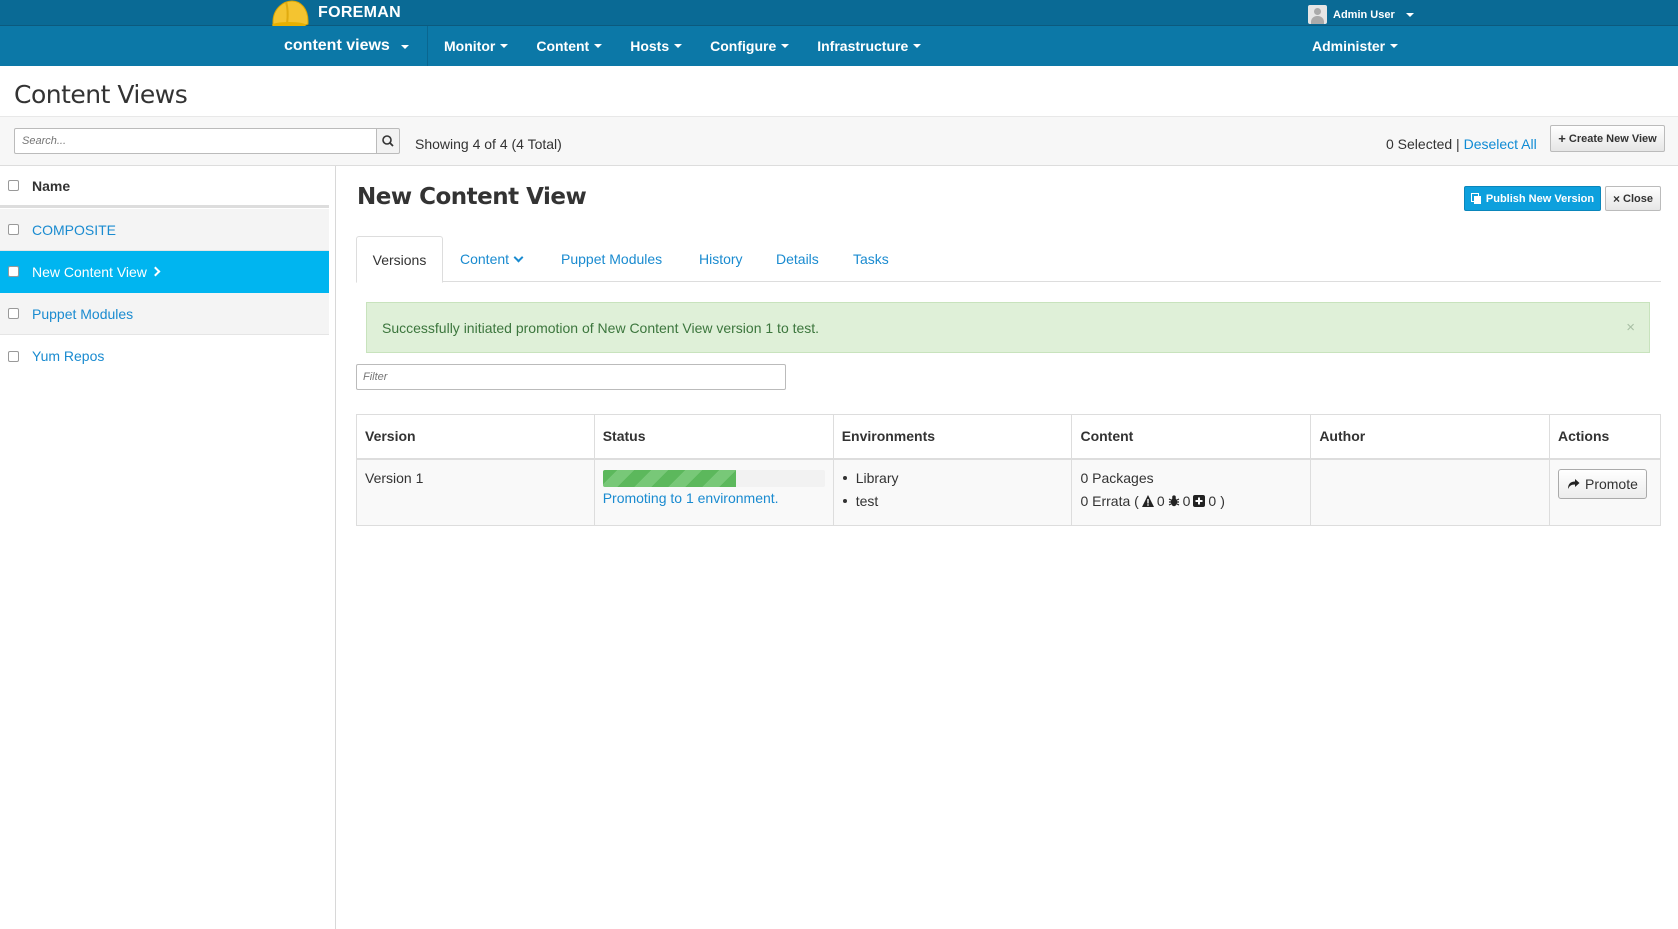 The width and height of the screenshot is (1678, 929). What do you see at coordinates (1160, 500) in the screenshot?
I see `security-count: 0` at bounding box center [1160, 500].